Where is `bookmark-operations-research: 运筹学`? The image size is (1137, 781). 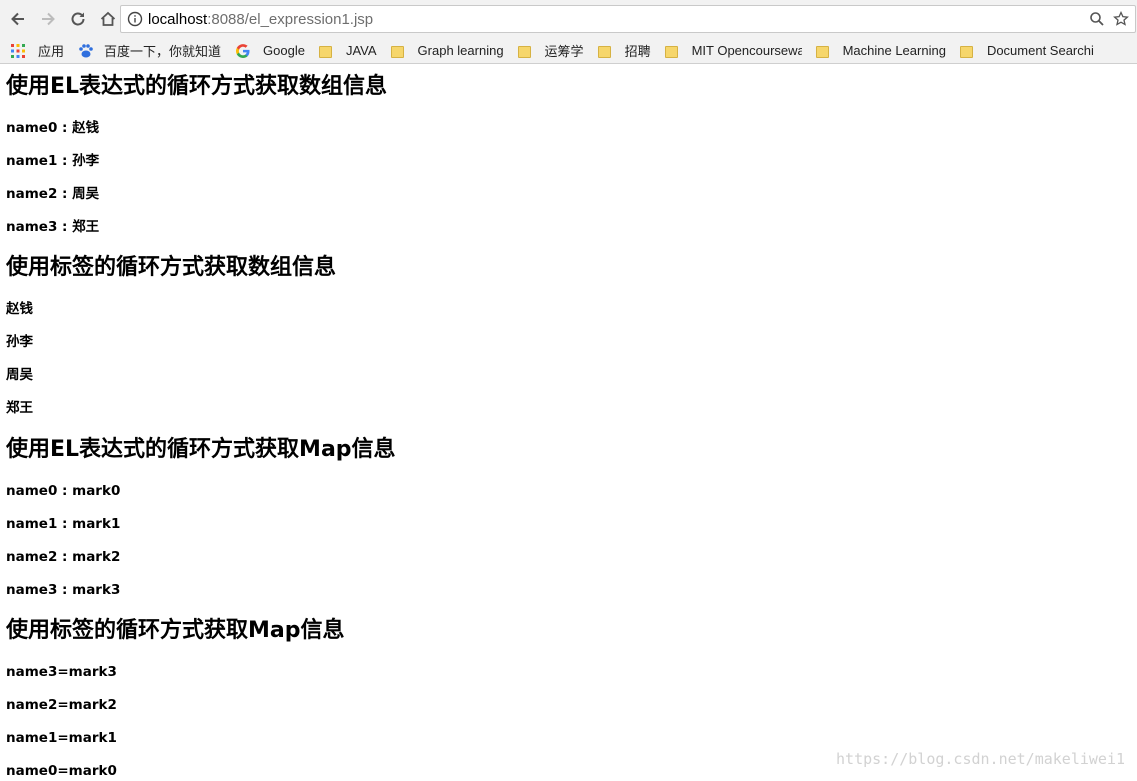 bookmark-operations-research: 运筹学 is located at coordinates (550, 51).